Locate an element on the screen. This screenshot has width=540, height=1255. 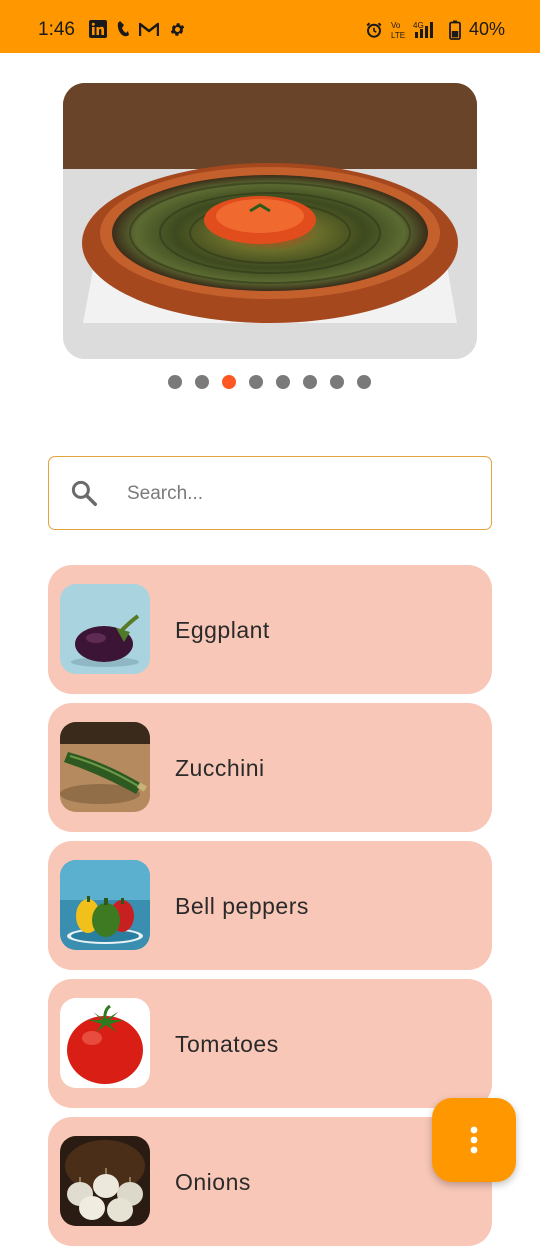
list-item-zucchini: Zucchini is located at coordinates (270, 767).